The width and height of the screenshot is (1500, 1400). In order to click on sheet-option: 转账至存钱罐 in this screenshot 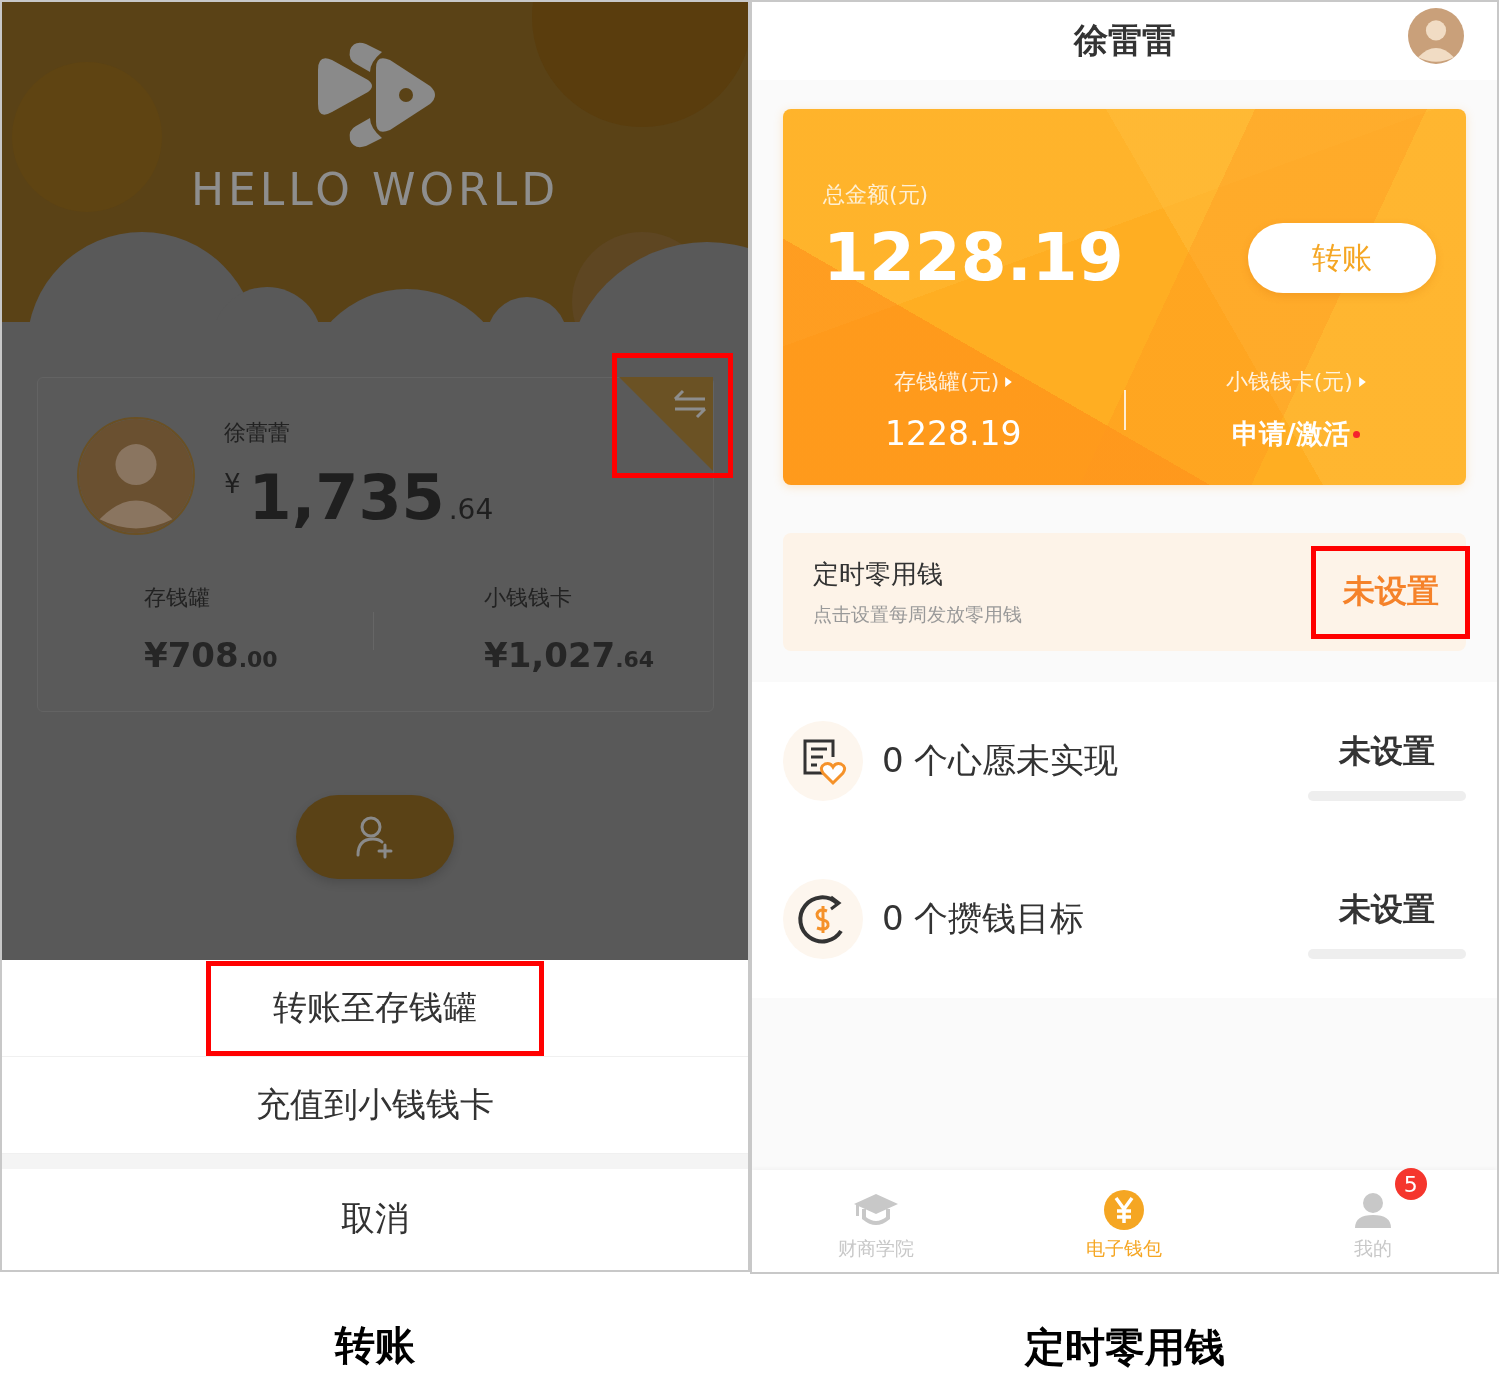, I will do `click(375, 1008)`.